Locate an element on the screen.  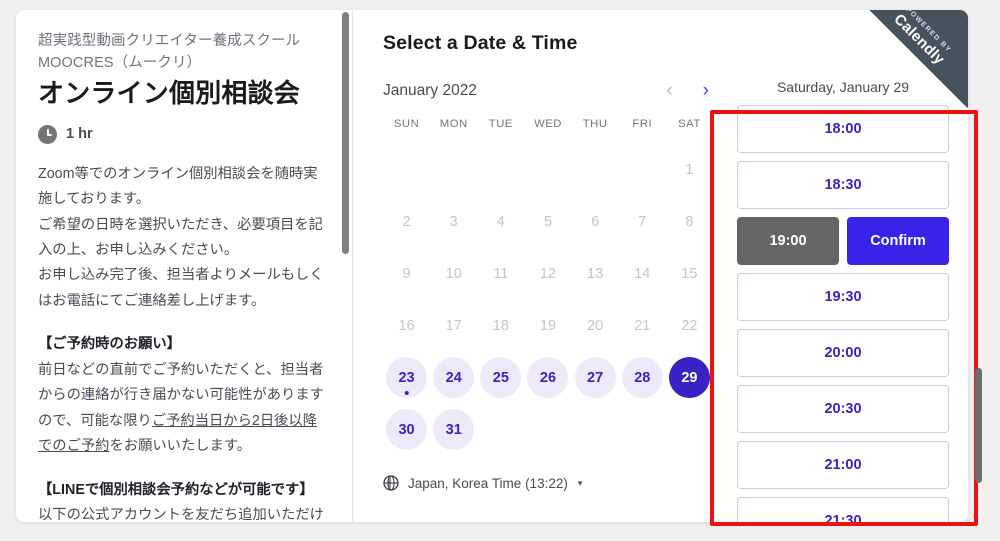
weekday-label: FRI is located at coordinates (642, 124).